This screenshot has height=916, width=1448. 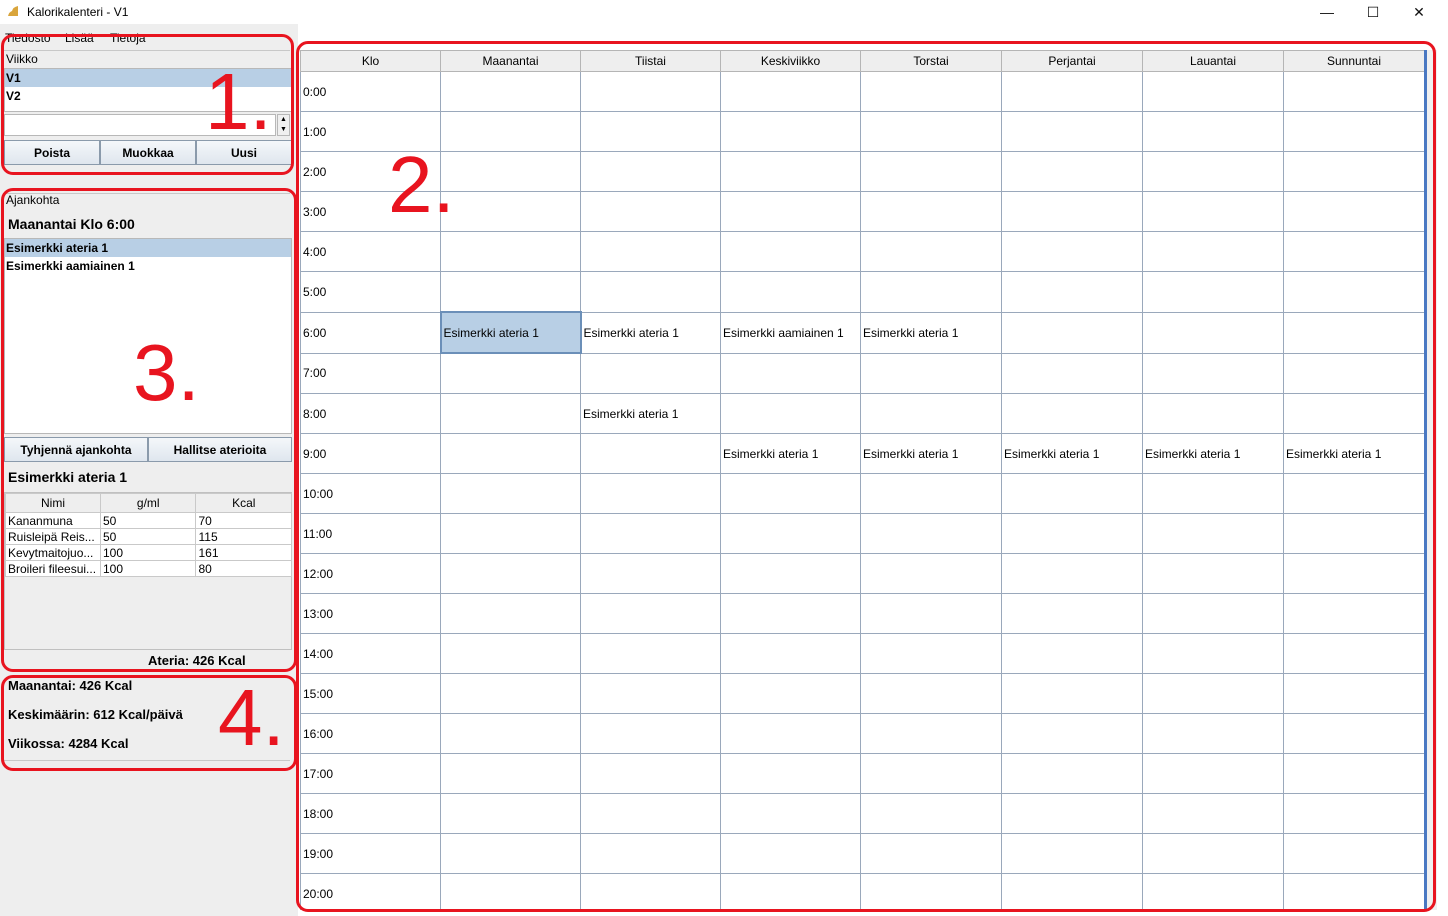 I want to click on window-title: Kalorikalenteri - V1, so click(x=78, y=12).